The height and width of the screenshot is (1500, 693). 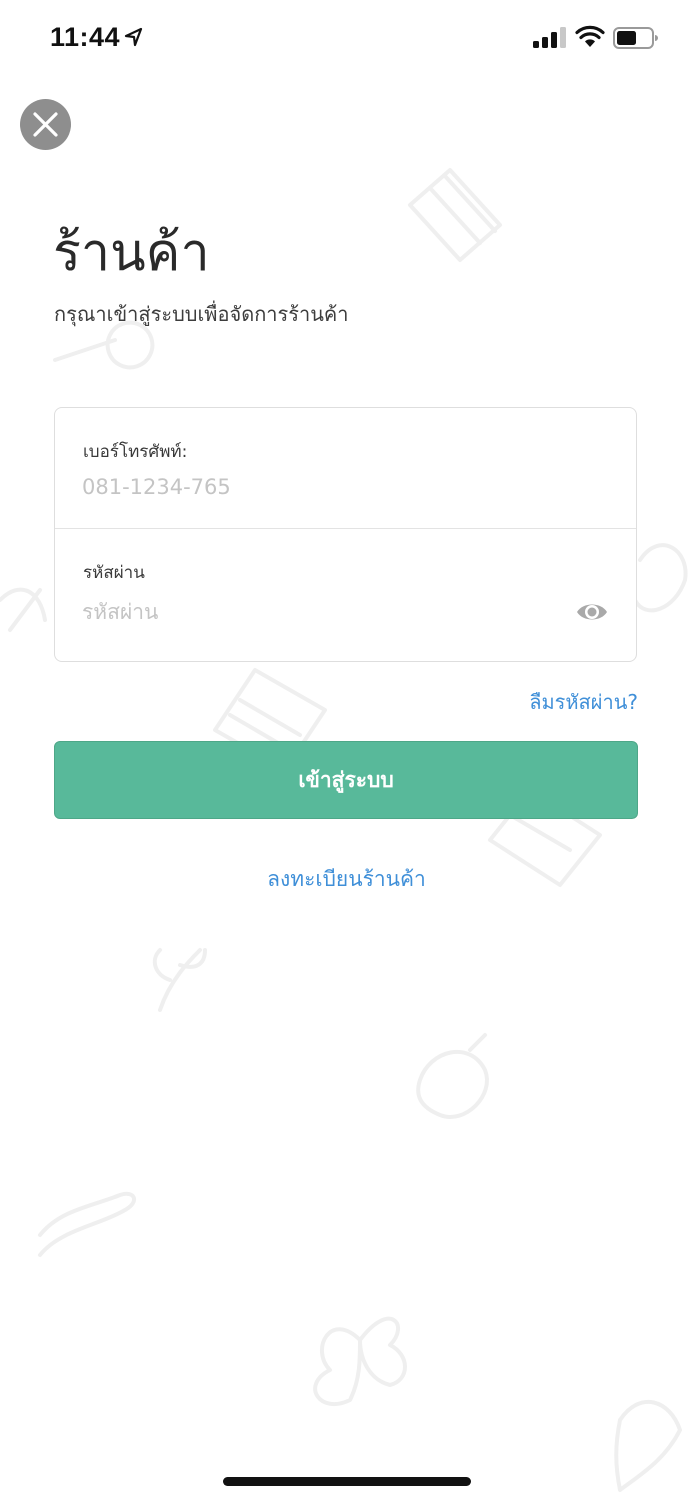 I want to click on home-indicator, so click(x=347, y=1481).